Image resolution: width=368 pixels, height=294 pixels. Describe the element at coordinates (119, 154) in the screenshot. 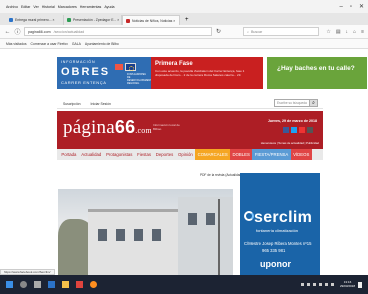

I see `nav-protagonistas: Protagonistas` at that location.